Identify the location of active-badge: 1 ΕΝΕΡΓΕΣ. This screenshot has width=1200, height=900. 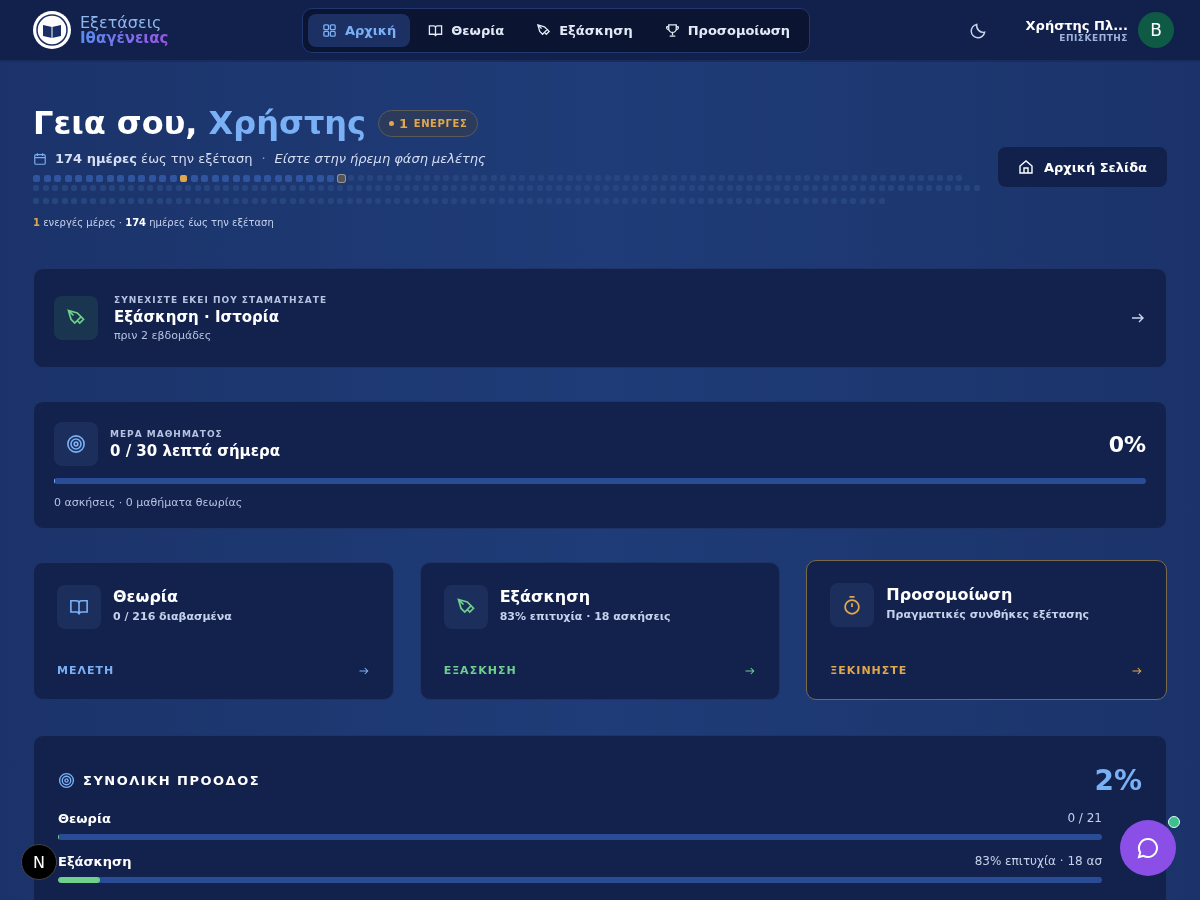
(428, 124).